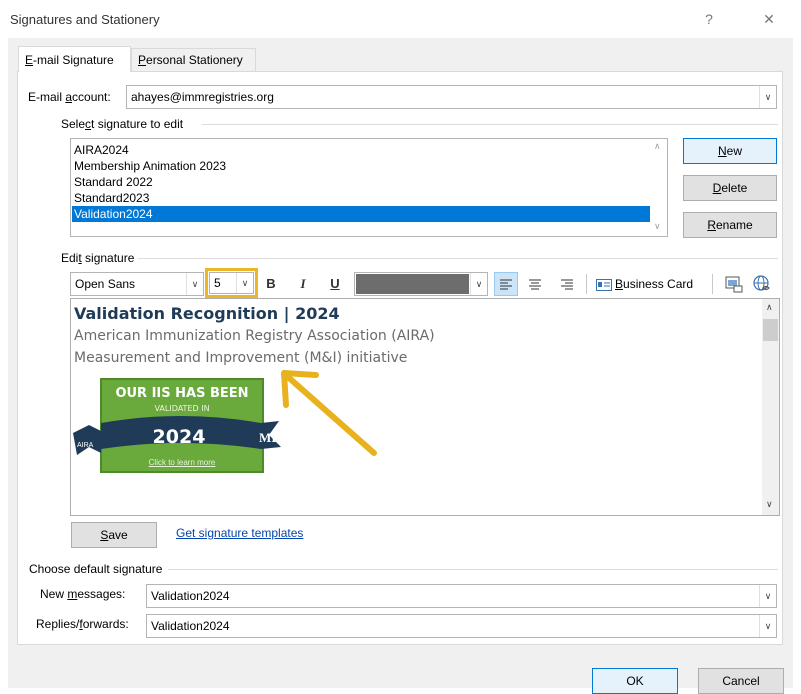 Image resolution: width=801 pixels, height=694 pixels. I want to click on align-right-icon, so click(567, 284).